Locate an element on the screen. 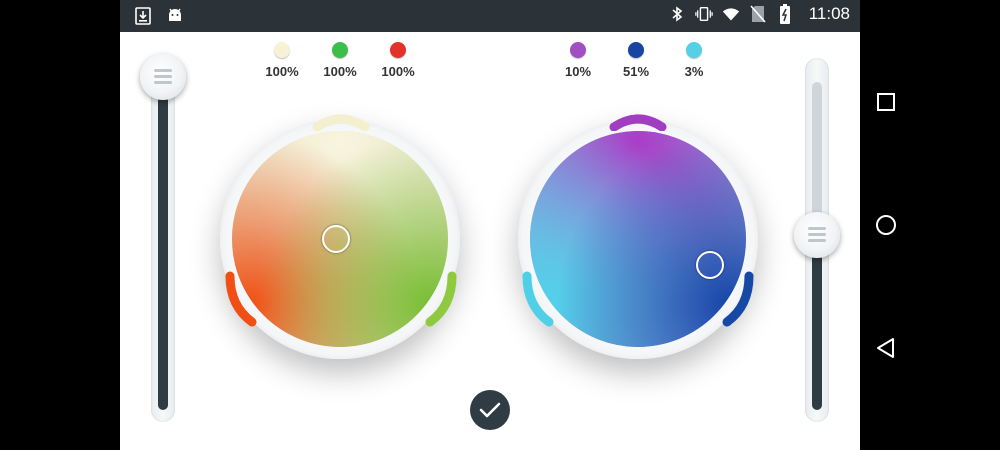 This screenshot has width=1000, height=450. right-wheel-purple-arc is located at coordinates (638, 122).